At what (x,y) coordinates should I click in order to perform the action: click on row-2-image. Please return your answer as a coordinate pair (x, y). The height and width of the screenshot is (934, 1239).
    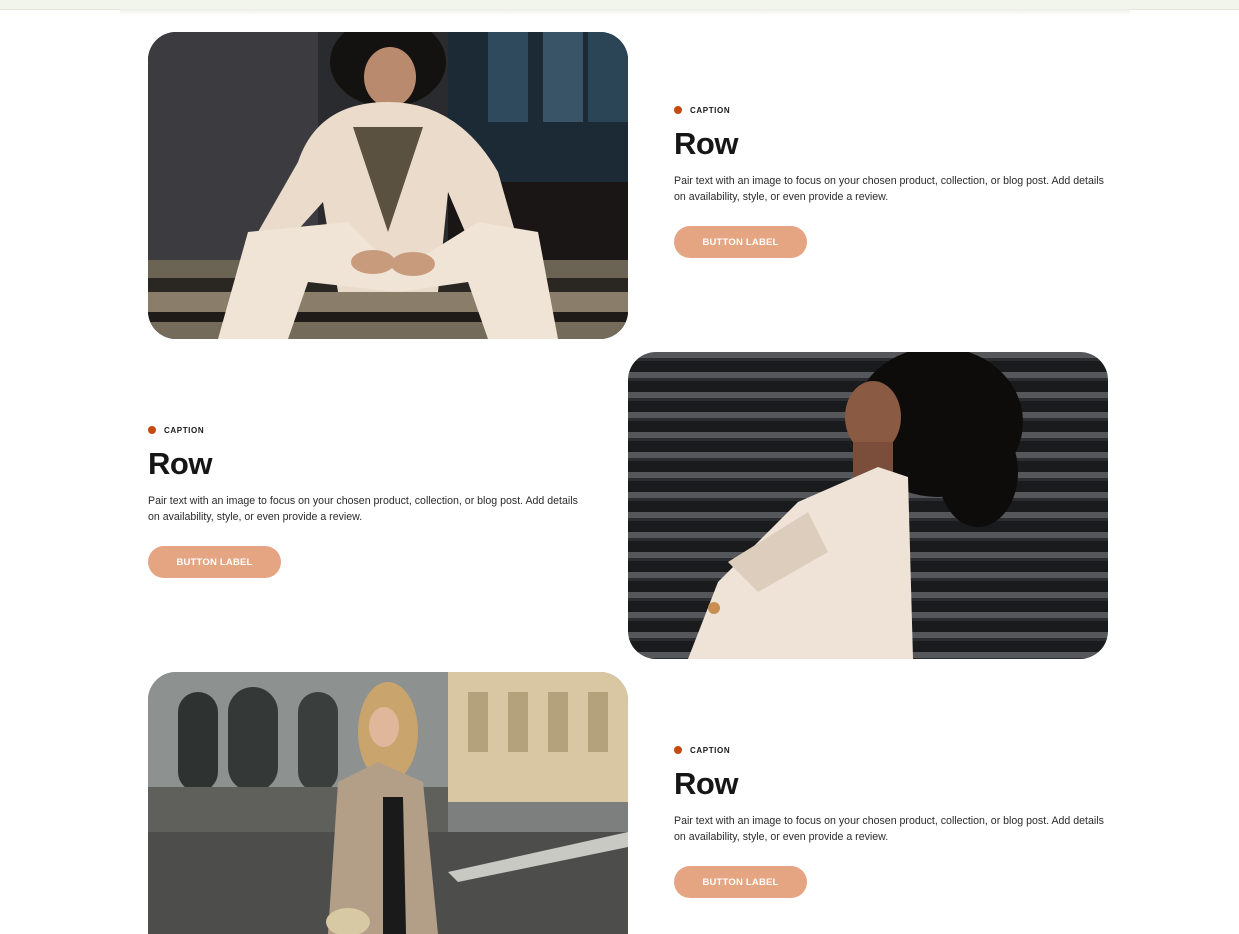
    Looking at the image, I should click on (868, 505).